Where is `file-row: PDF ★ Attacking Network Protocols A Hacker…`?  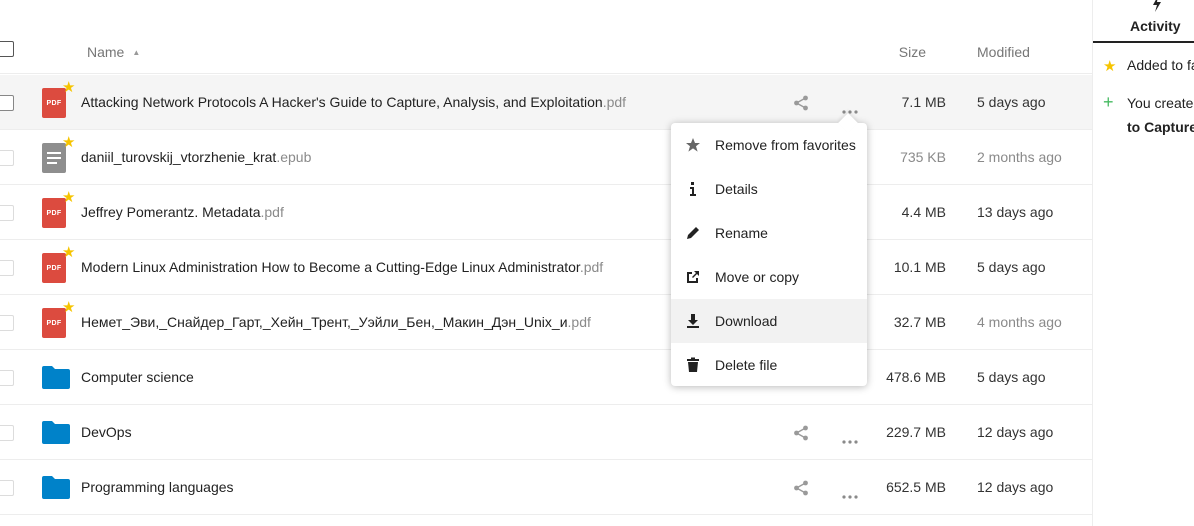
file-row: PDF ★ Attacking Network Protocols A Hacker… is located at coordinates (546, 102).